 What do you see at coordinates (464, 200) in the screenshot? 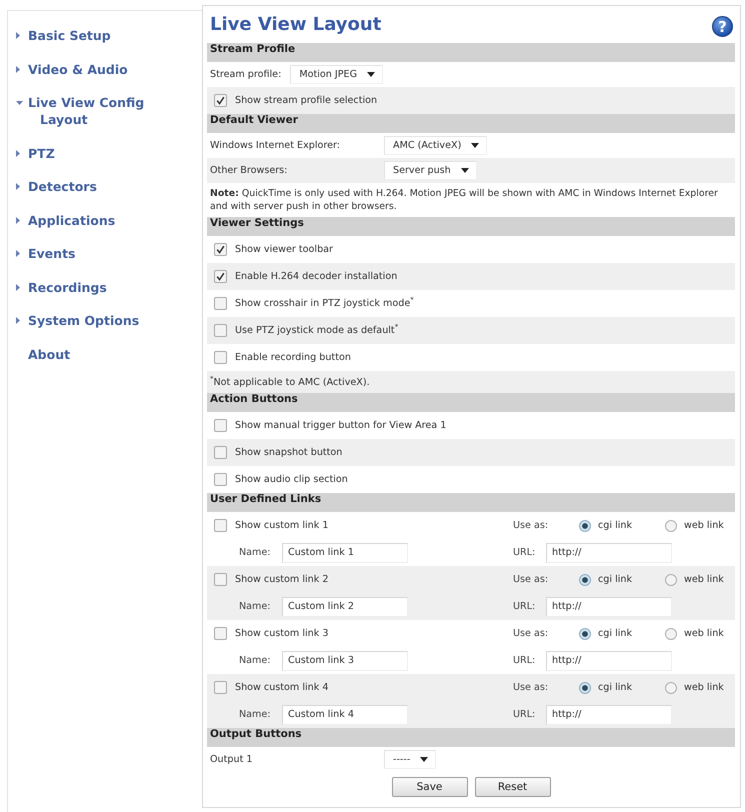
I see `note-text: Note: QuickTime is only used with H.264. Motion JPEG will be shown with AMC in Windows Internet Explorer and with server push in other browsers.` at bounding box center [464, 200].